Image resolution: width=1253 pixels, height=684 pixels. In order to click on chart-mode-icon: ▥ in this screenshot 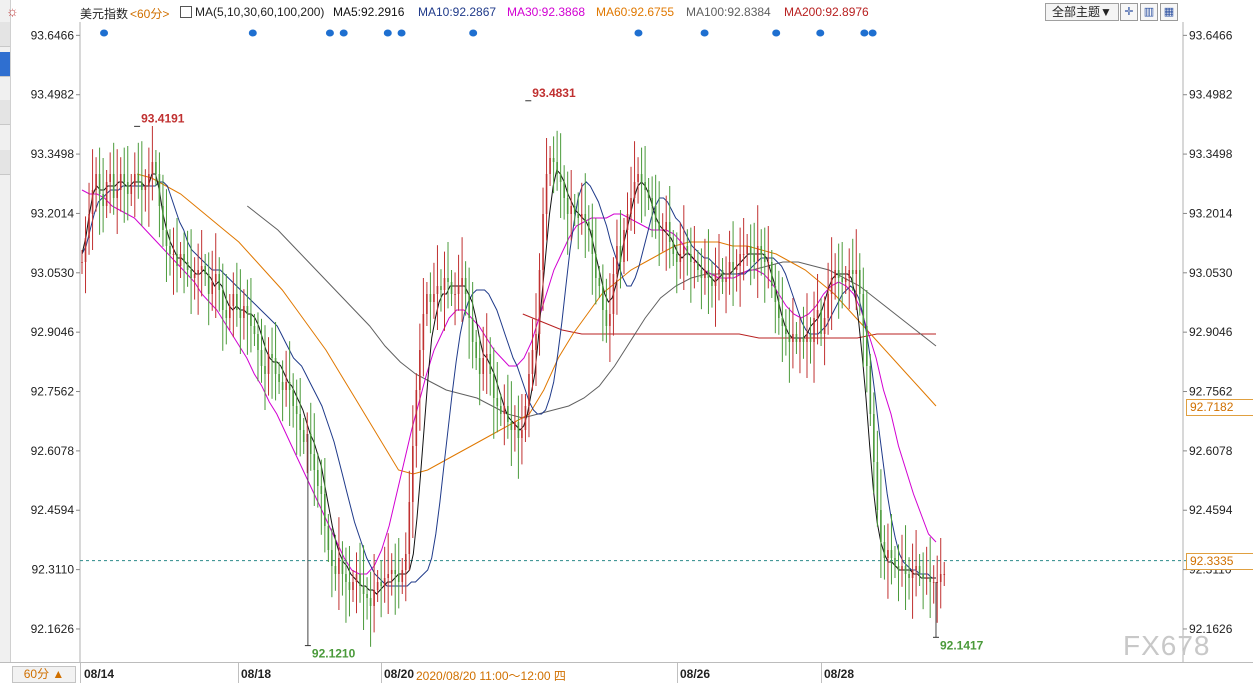, I will do `click(1149, 12)`.